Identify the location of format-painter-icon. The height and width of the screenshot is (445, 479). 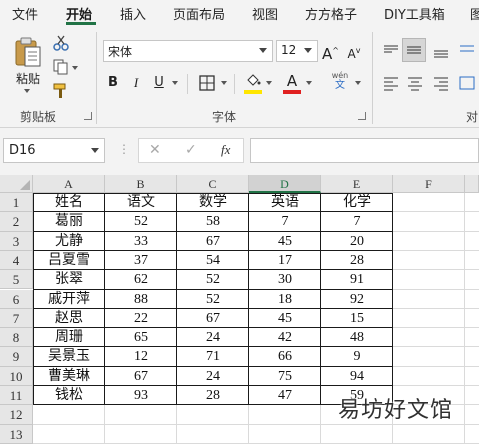
(61, 91).